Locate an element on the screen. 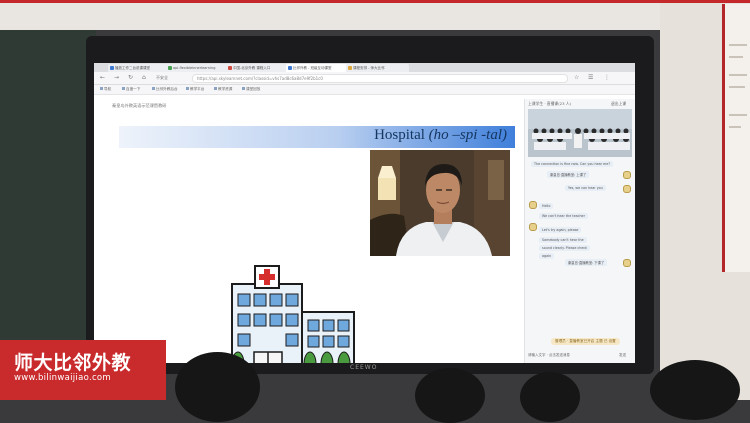 The width and height of the screenshot is (750, 423). browser-tab: 中国-北京外教 课程入口 is located at coordinates (258, 68).